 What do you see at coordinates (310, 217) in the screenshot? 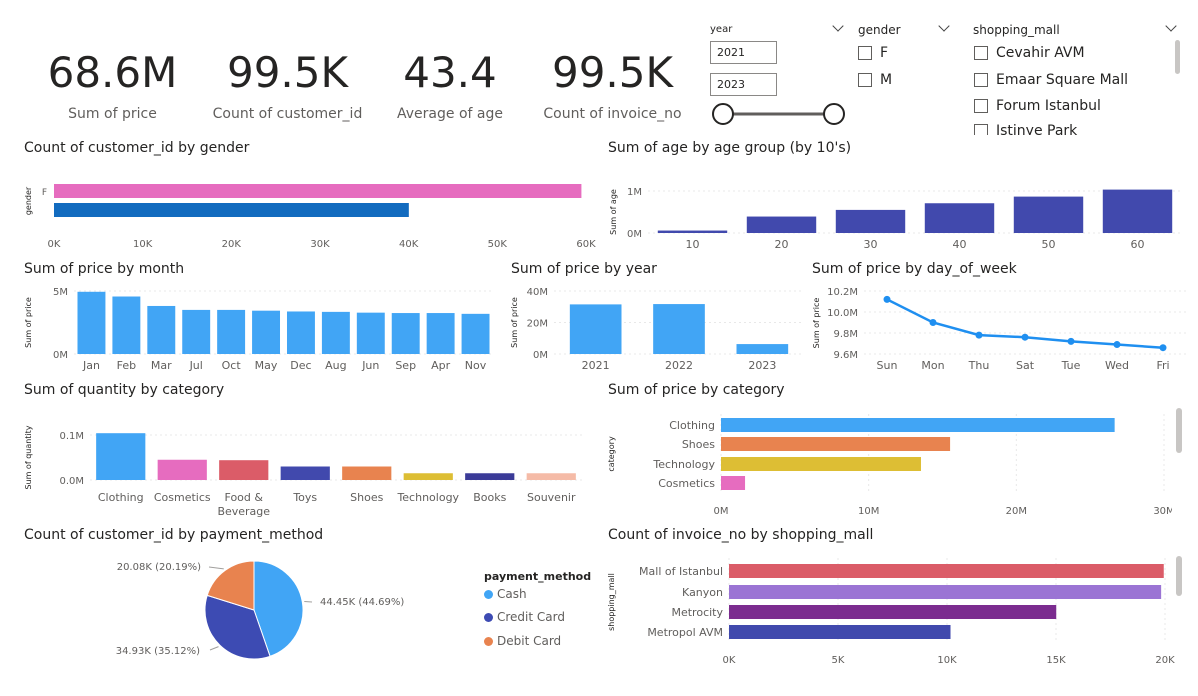
I see `gender-bar-chart: 0K 10K 20K 30K 40K 50K 60K gender F` at bounding box center [310, 217].